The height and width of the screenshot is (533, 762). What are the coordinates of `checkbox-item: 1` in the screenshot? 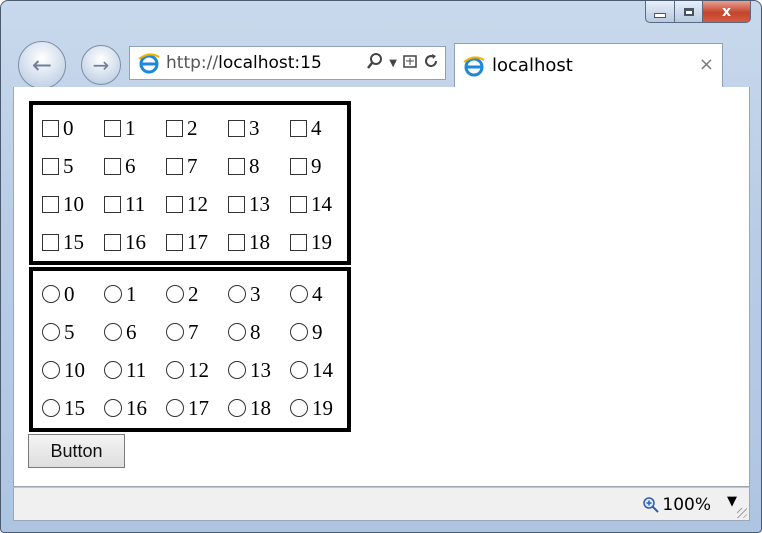 It's located at (120, 128).